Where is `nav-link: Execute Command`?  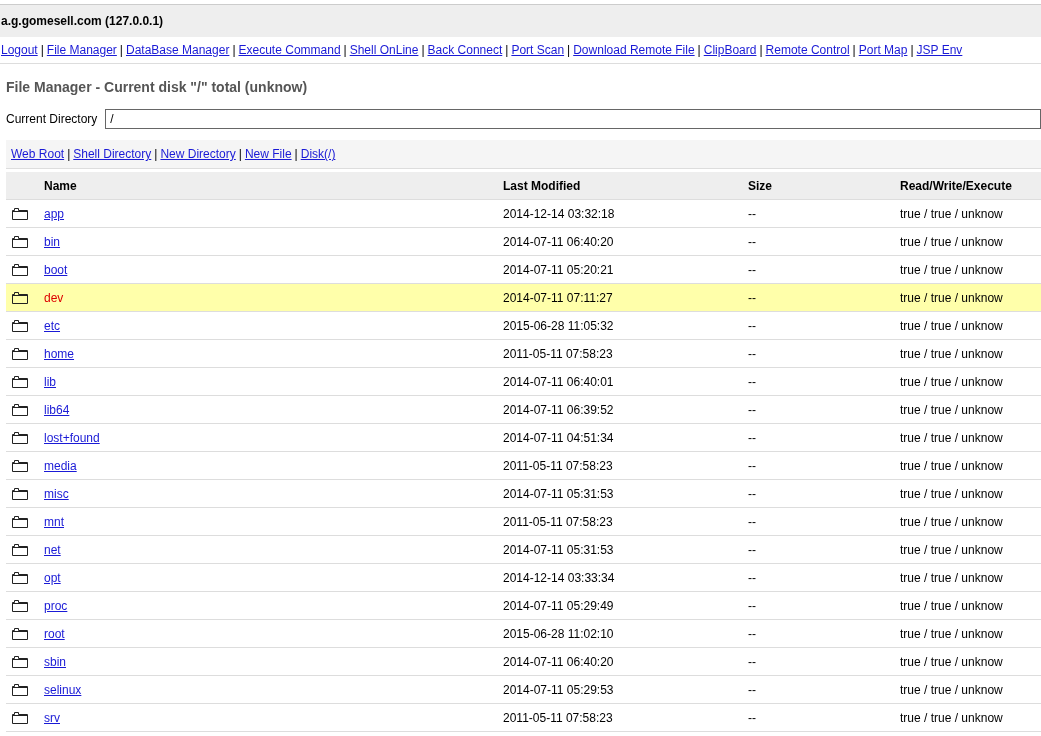
nav-link: Execute Command is located at coordinates (289, 50).